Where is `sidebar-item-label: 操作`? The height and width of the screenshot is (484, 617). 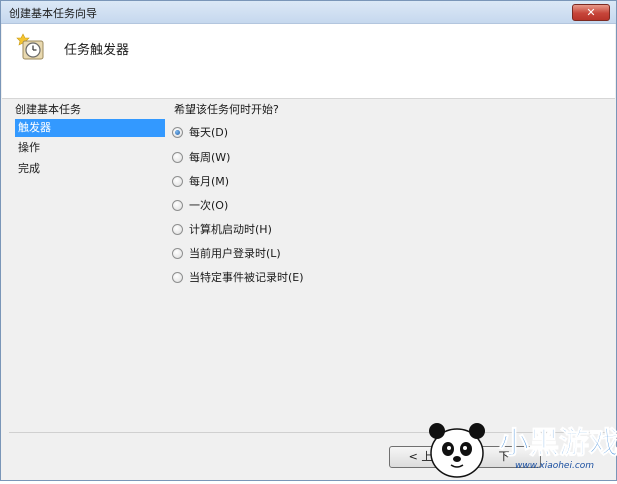 sidebar-item-label: 操作 is located at coordinates (29, 147).